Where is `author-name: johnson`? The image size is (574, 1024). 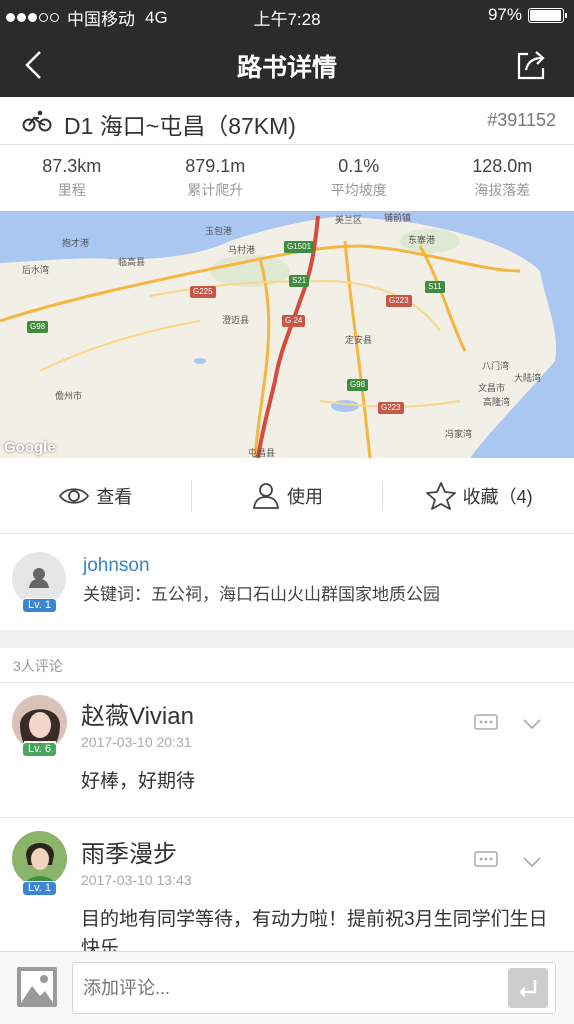
author-name: johnson is located at coordinates (116, 566).